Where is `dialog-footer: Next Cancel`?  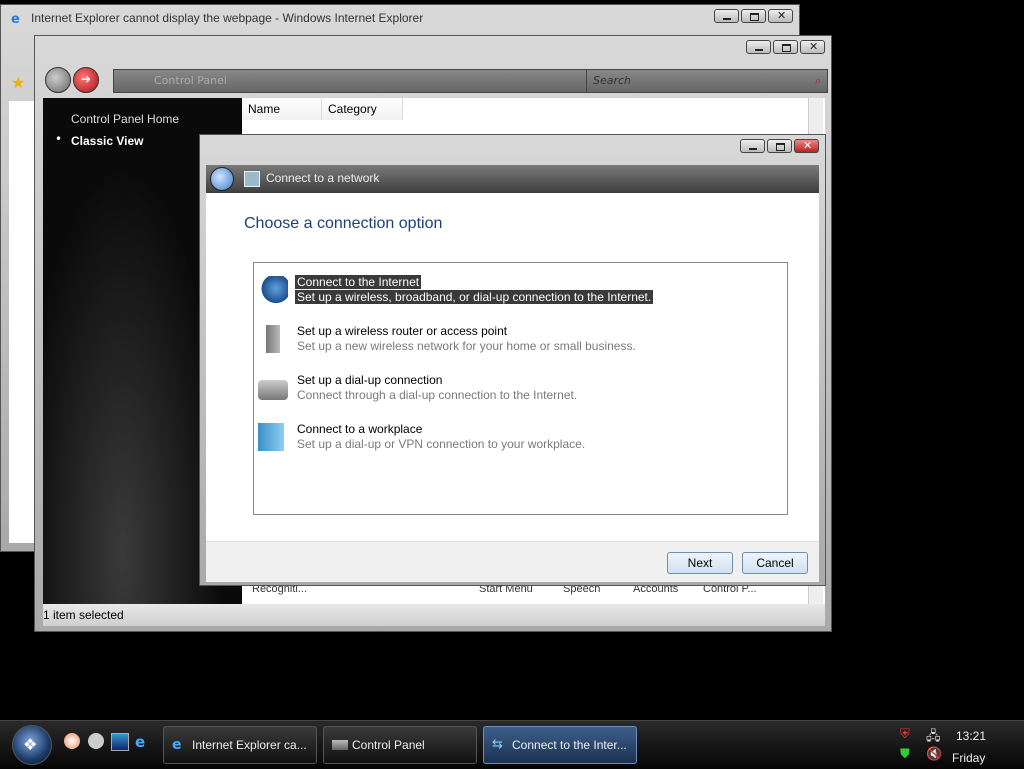
dialog-footer: Next Cancel is located at coordinates (512, 561).